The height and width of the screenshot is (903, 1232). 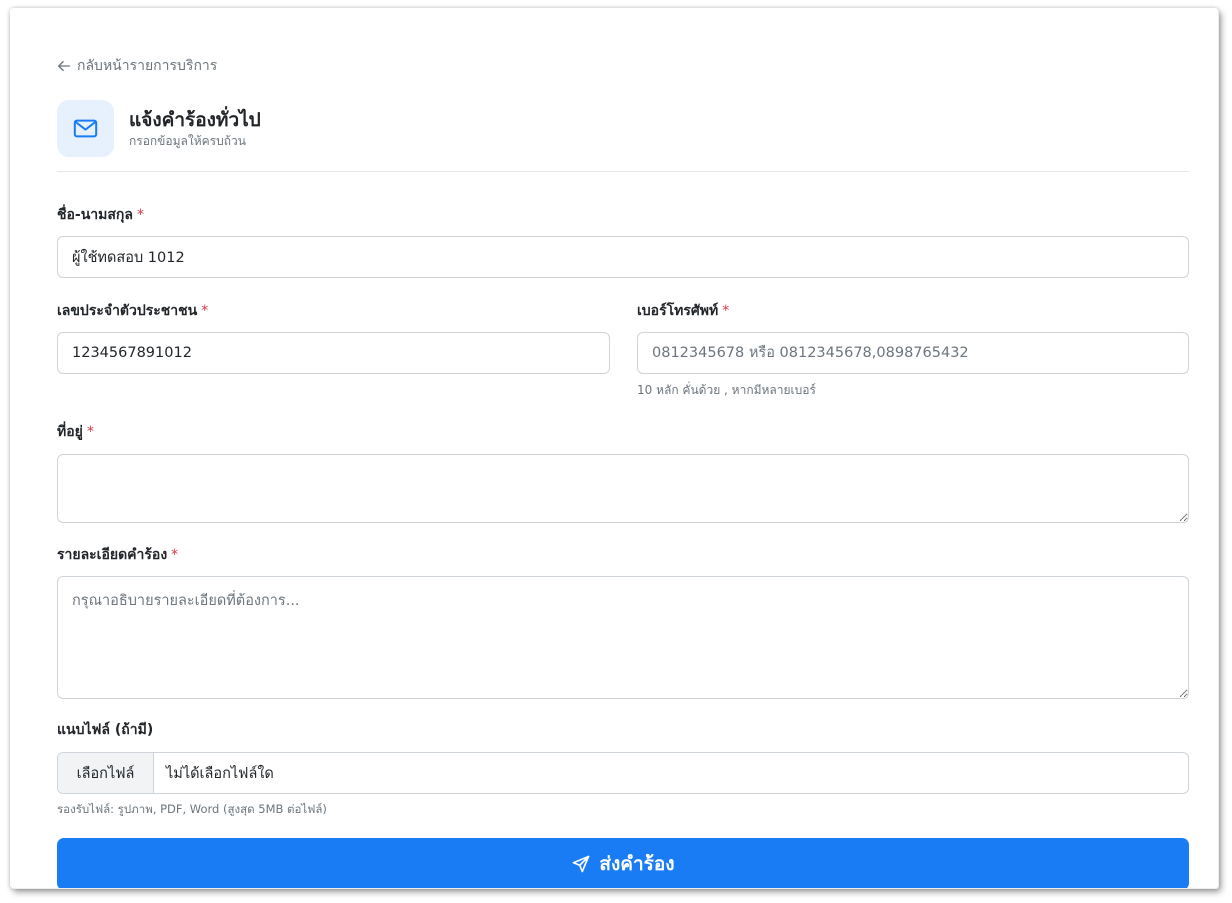 I want to click on back-to-services-link: กลับหน้ารายการบริการ, so click(x=137, y=66).